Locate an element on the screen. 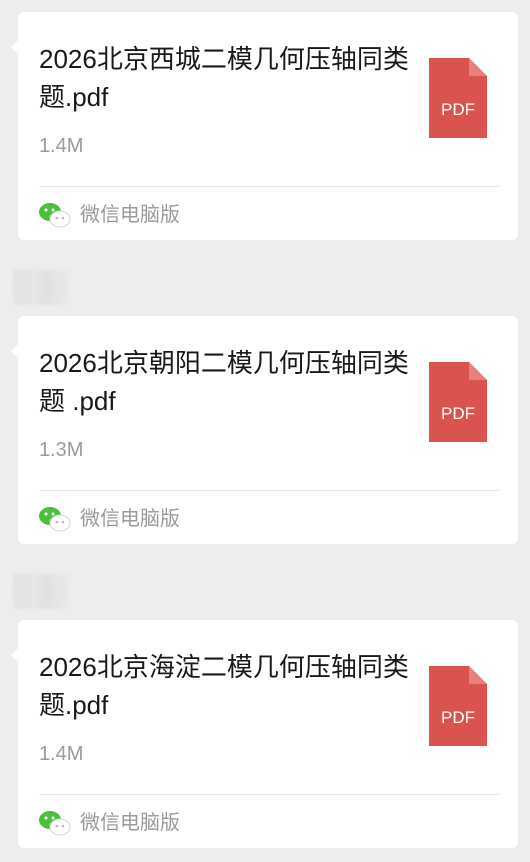 This screenshot has width=530, height=862. file-size: 1.3M is located at coordinates (61, 450).